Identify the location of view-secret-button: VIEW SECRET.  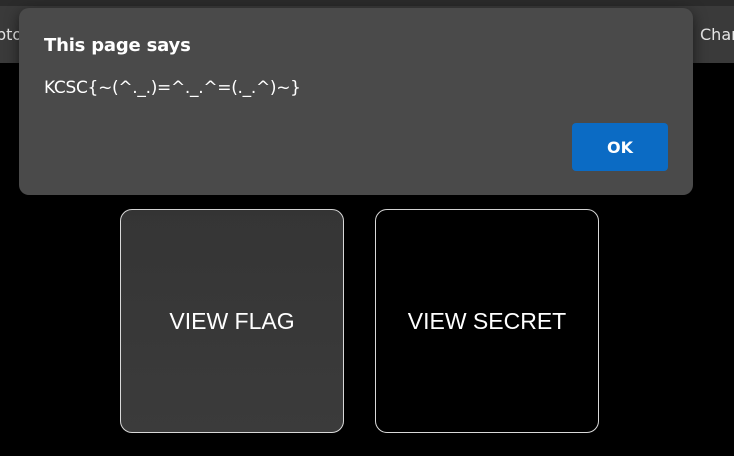
(487, 321).